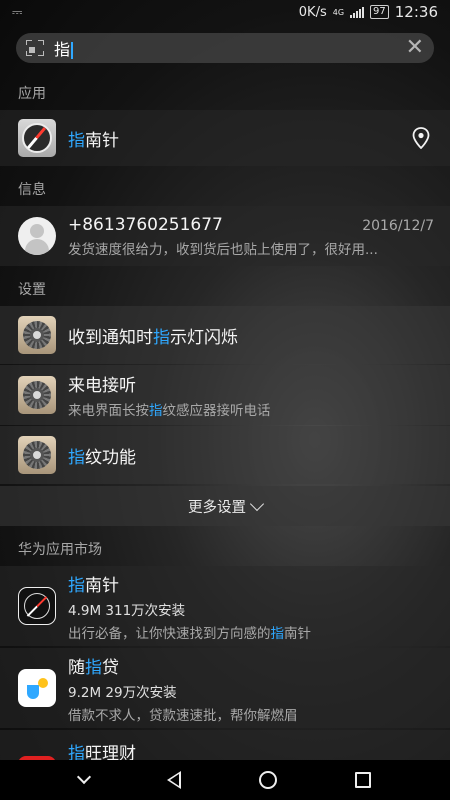 The height and width of the screenshot is (800, 450). Describe the element at coordinates (32, 94) in the screenshot. I see `section-apps-label: 应用` at that location.